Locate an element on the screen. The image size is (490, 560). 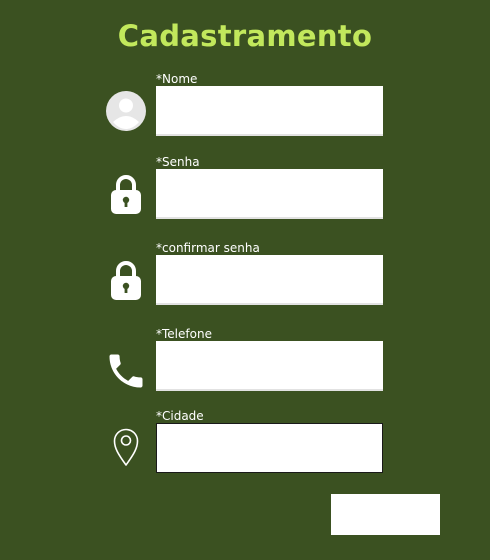
phone-icon is located at coordinates (126, 371).